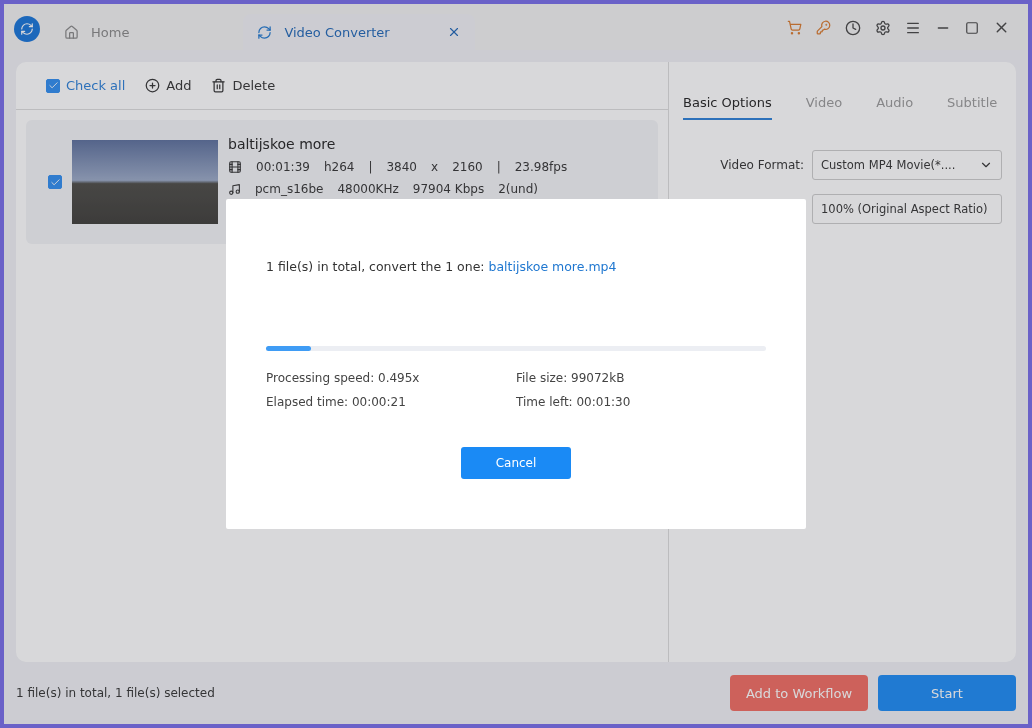  What do you see at coordinates (972, 27) in the screenshot?
I see `maximize-icon` at bounding box center [972, 27].